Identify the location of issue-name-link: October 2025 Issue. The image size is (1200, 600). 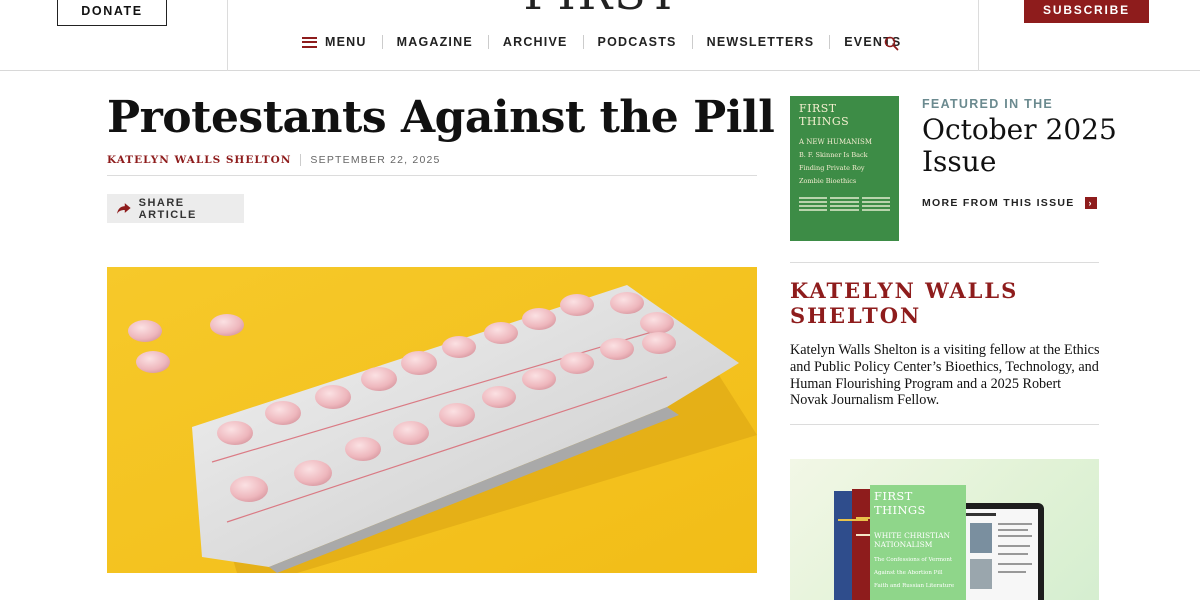
(1022, 146).